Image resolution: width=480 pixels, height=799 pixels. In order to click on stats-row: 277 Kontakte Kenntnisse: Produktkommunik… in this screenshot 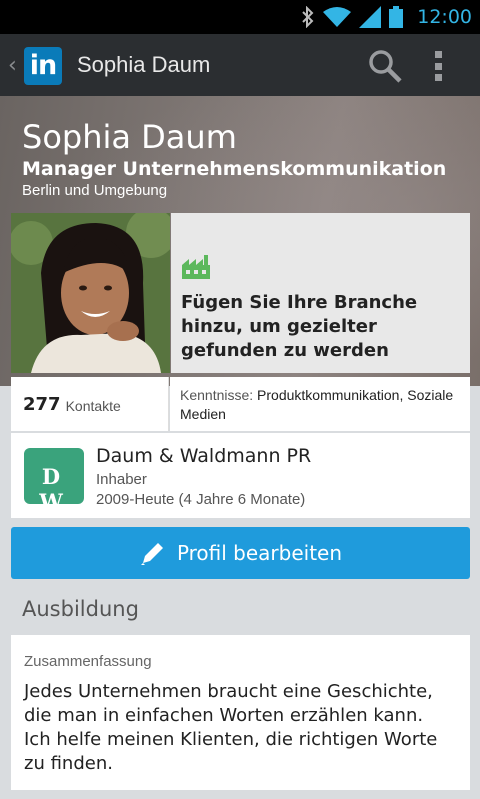, I will do `click(240, 404)`.